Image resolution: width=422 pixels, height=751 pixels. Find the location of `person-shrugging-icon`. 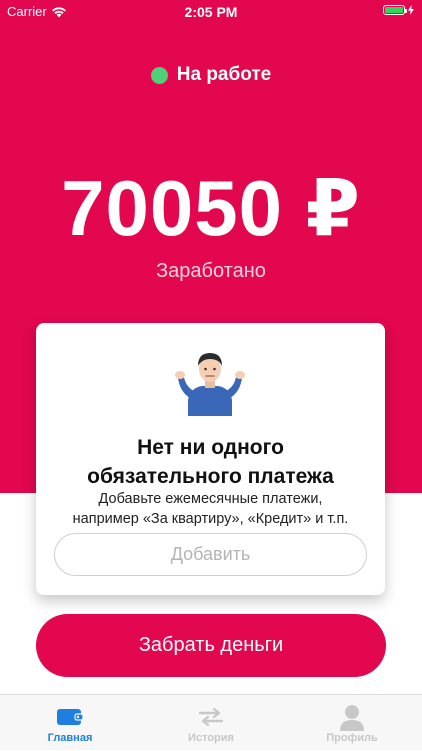

person-shrugging-icon is located at coordinates (210, 384).